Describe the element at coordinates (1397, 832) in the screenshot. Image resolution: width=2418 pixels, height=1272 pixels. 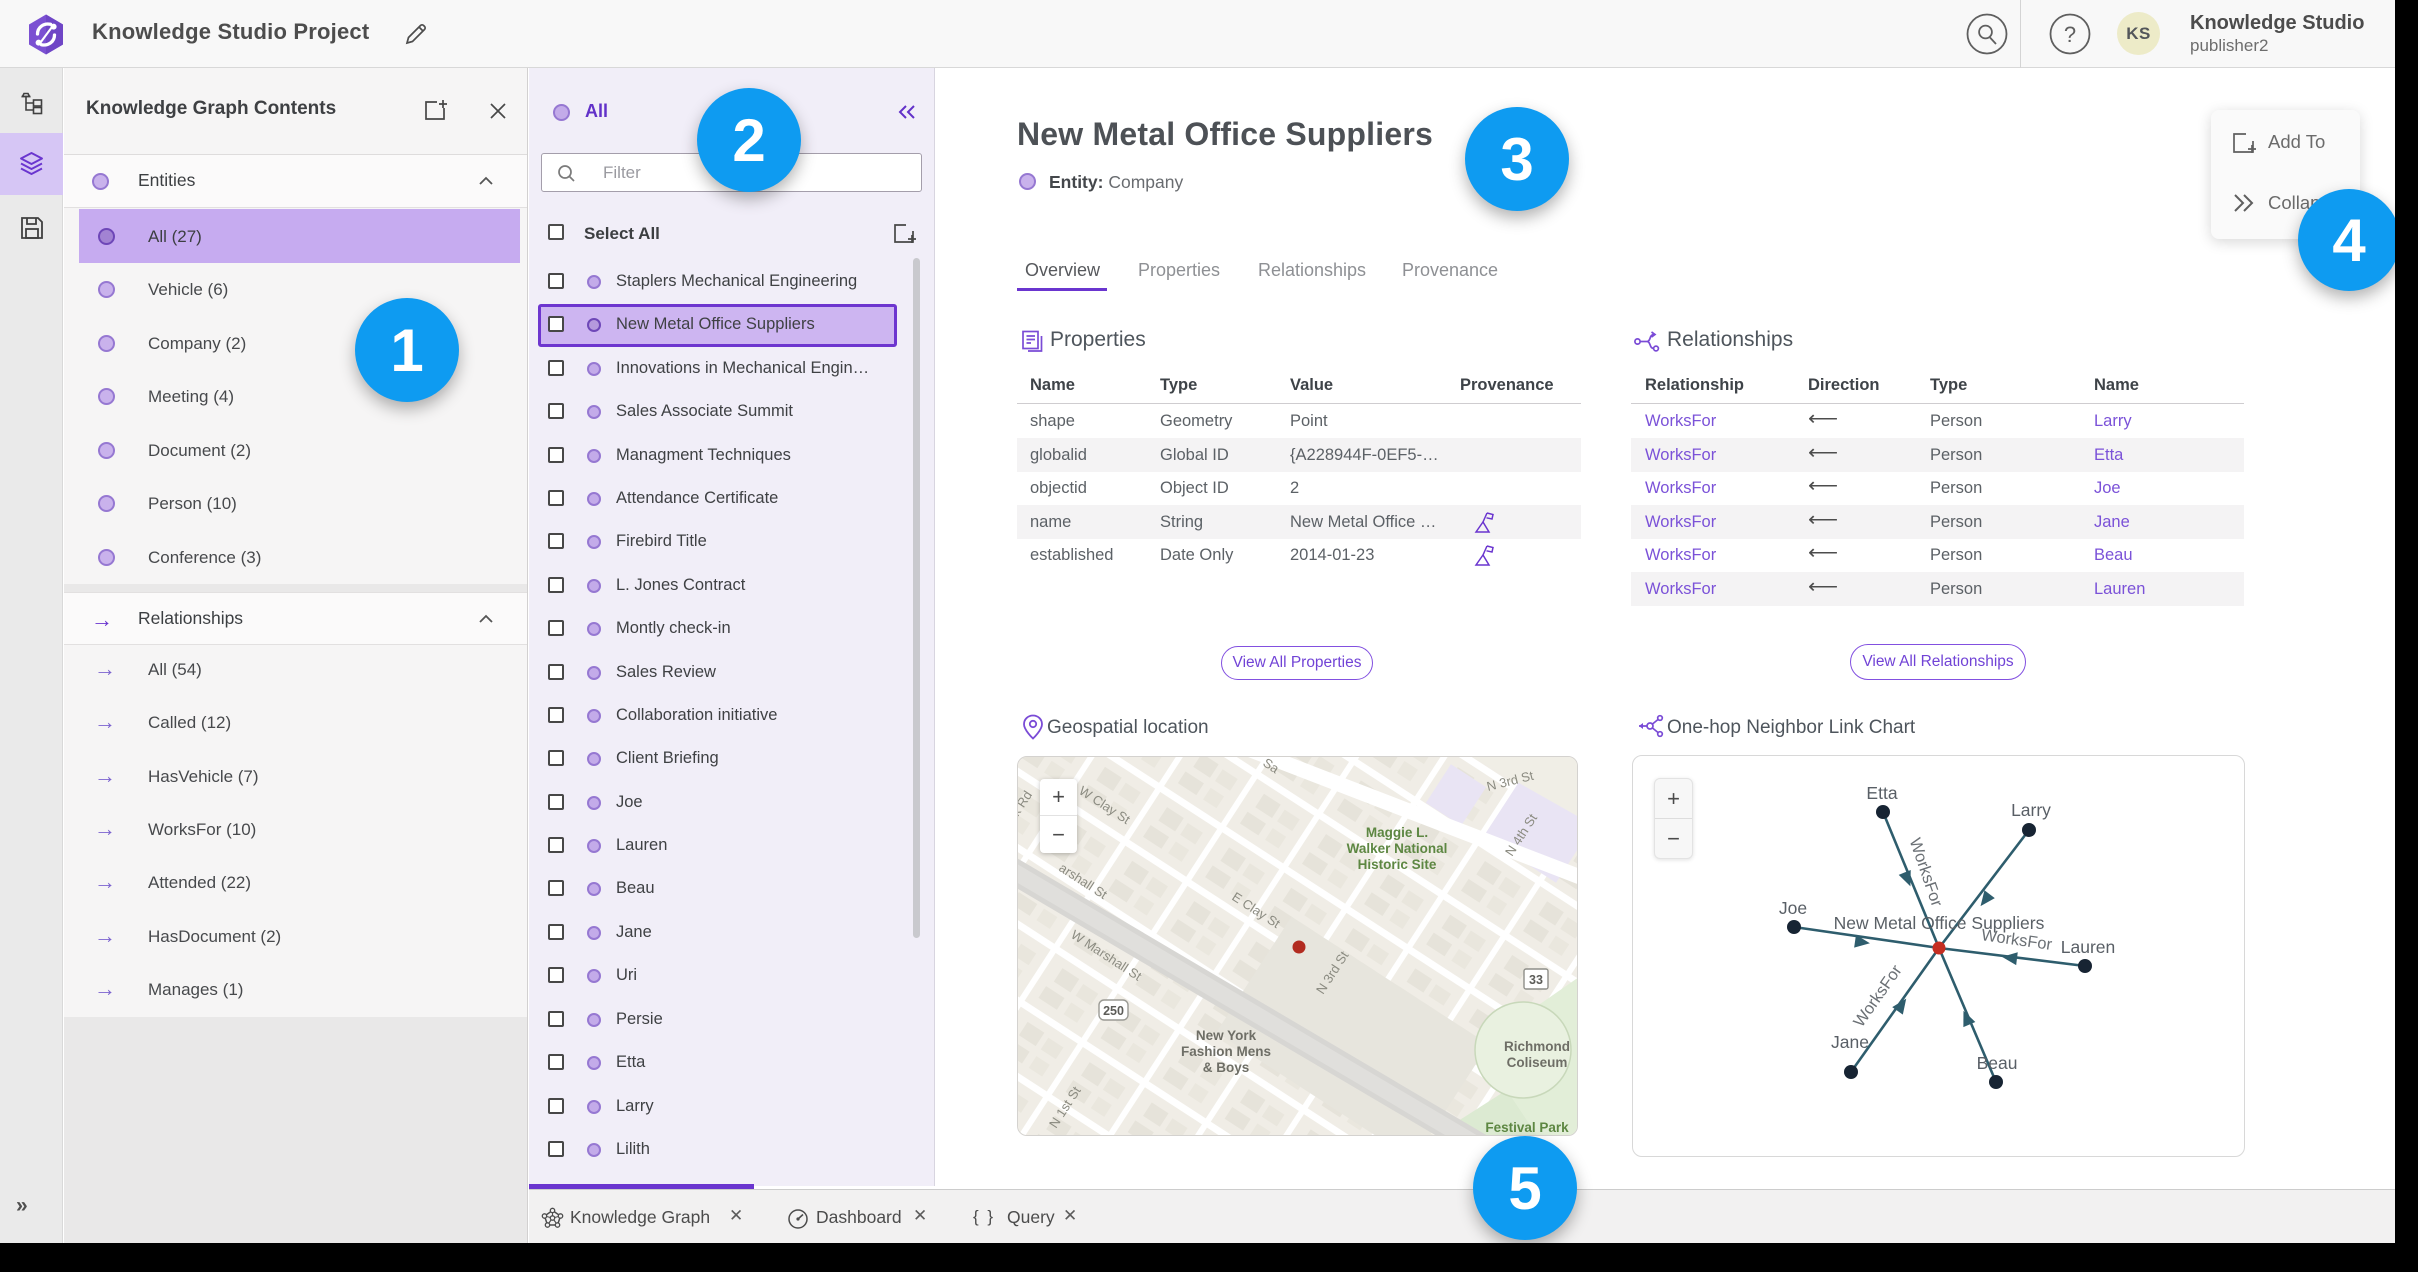
I see `svg-text: Maggie L.` at that location.